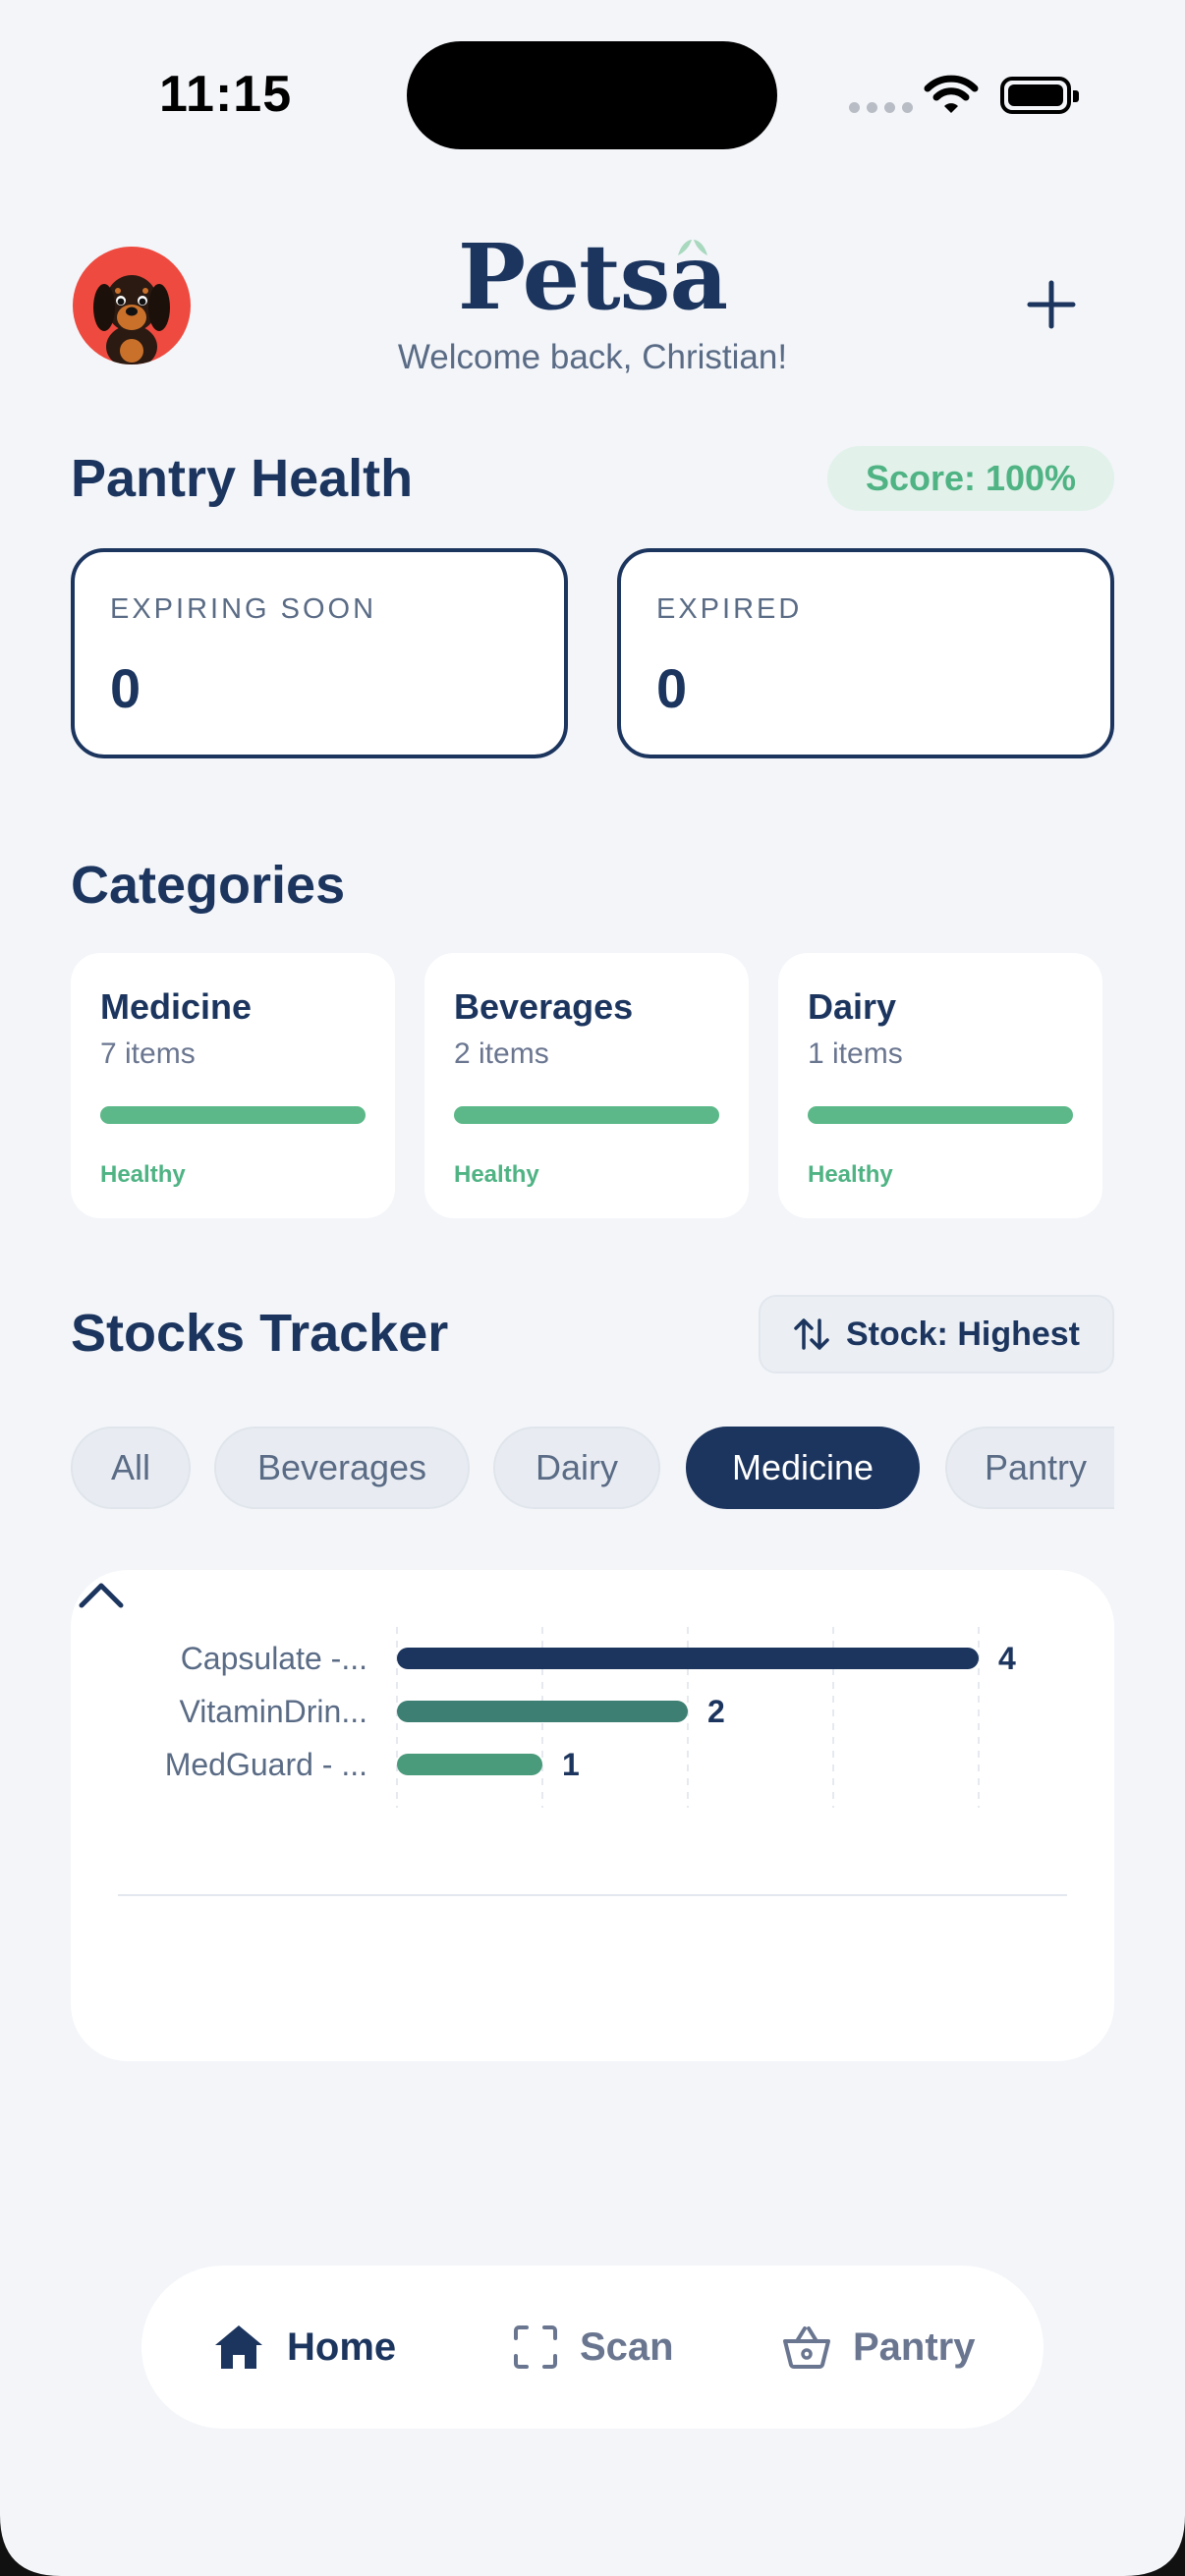 This screenshot has width=1185, height=2576. Describe the element at coordinates (177, 1006) in the screenshot. I see `category-name: Medicine` at that location.